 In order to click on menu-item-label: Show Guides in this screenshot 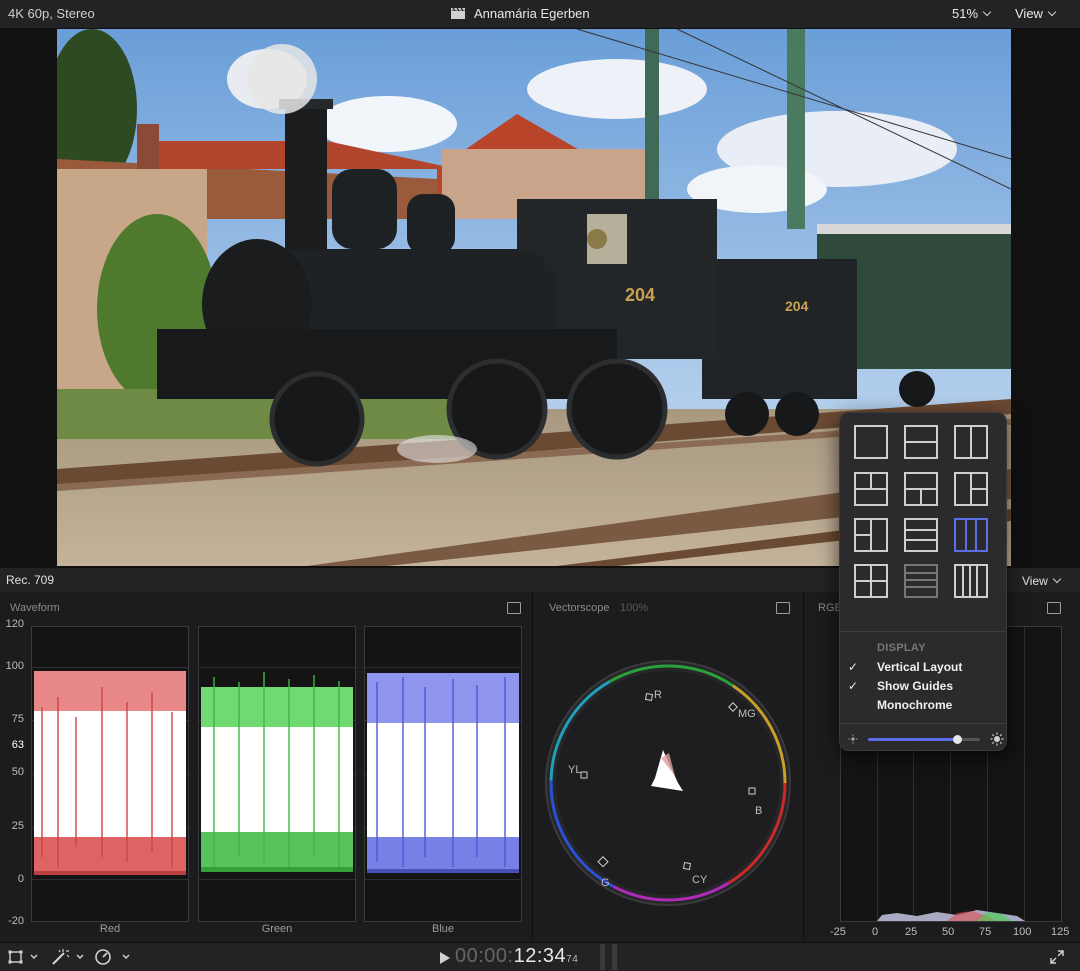, I will do `click(915, 686)`.